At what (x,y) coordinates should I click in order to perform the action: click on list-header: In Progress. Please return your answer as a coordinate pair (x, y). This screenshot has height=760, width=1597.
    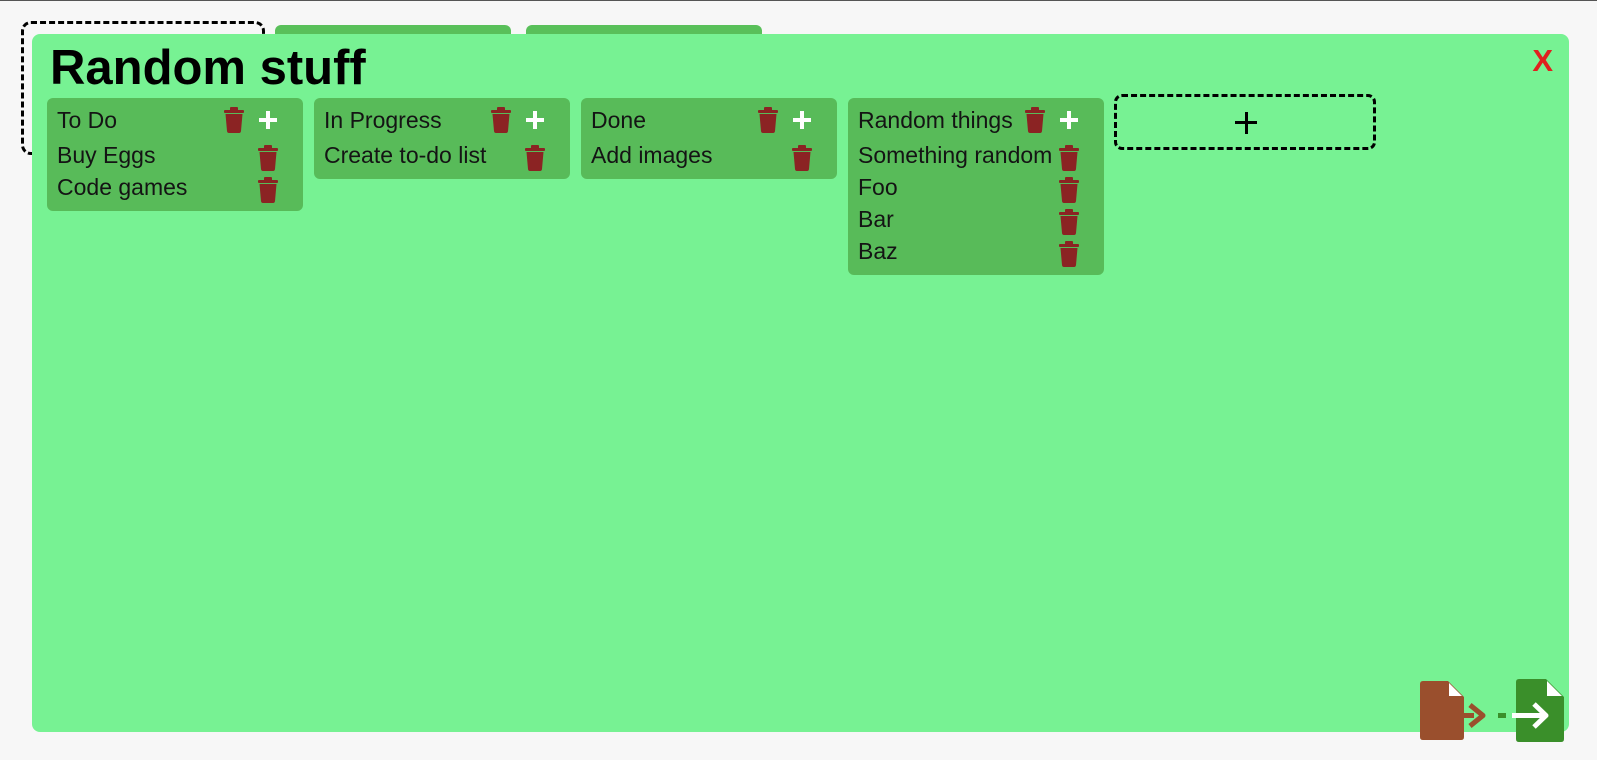
    Looking at the image, I should click on (442, 120).